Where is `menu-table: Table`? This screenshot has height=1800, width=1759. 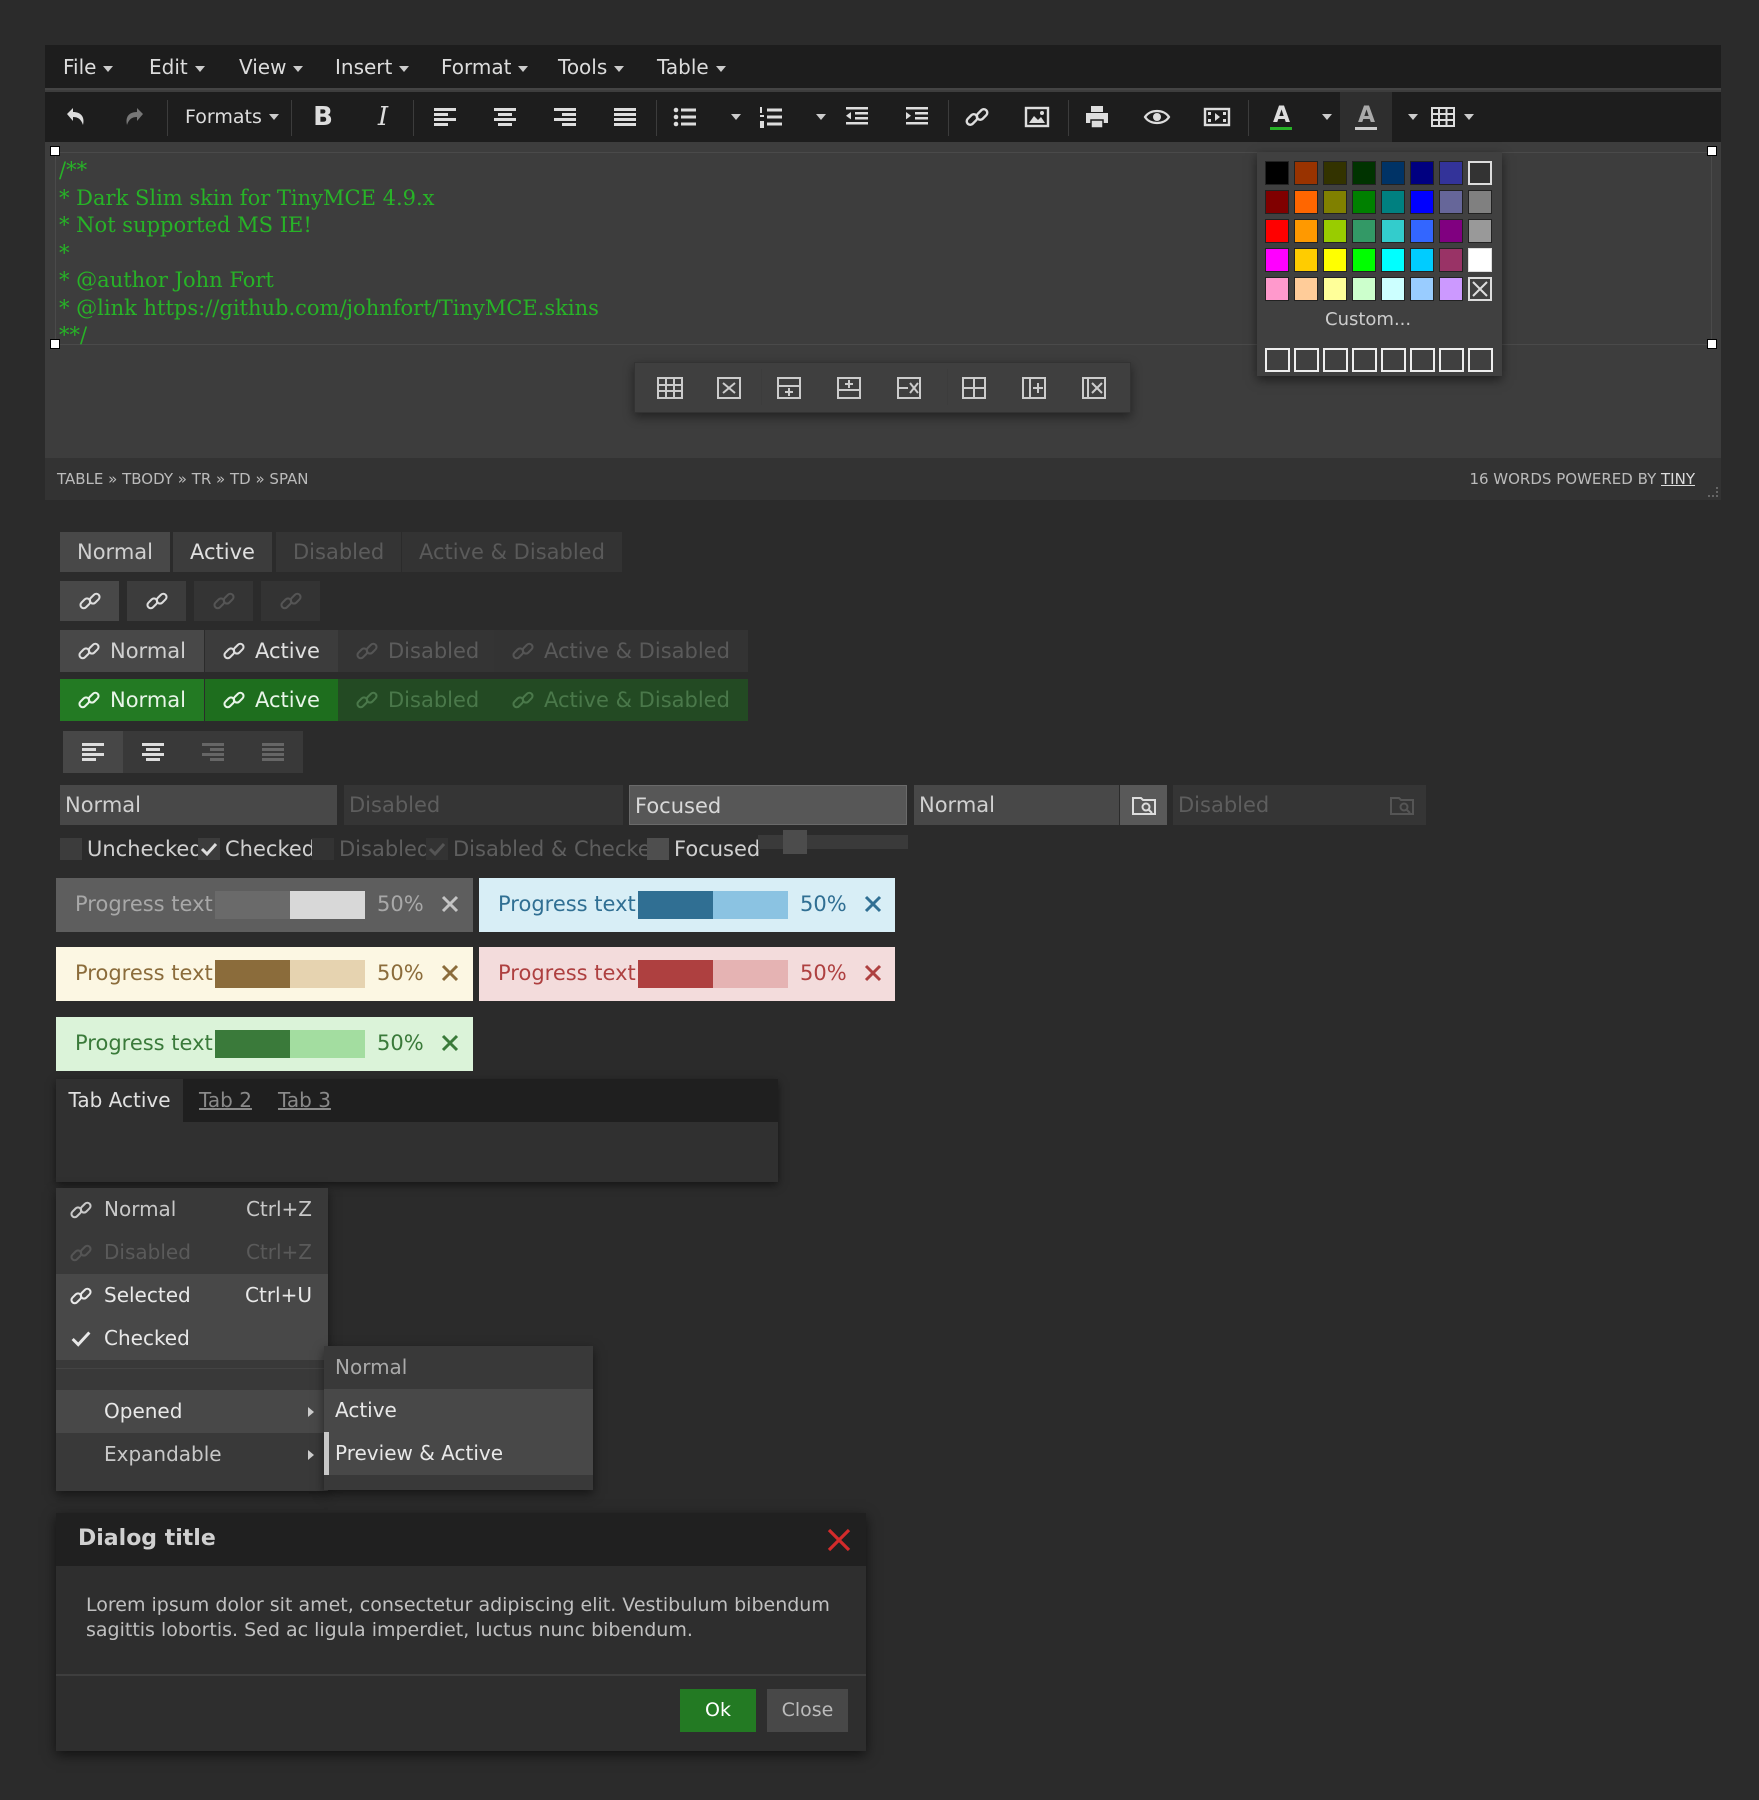
menu-table: Table is located at coordinates (691, 67).